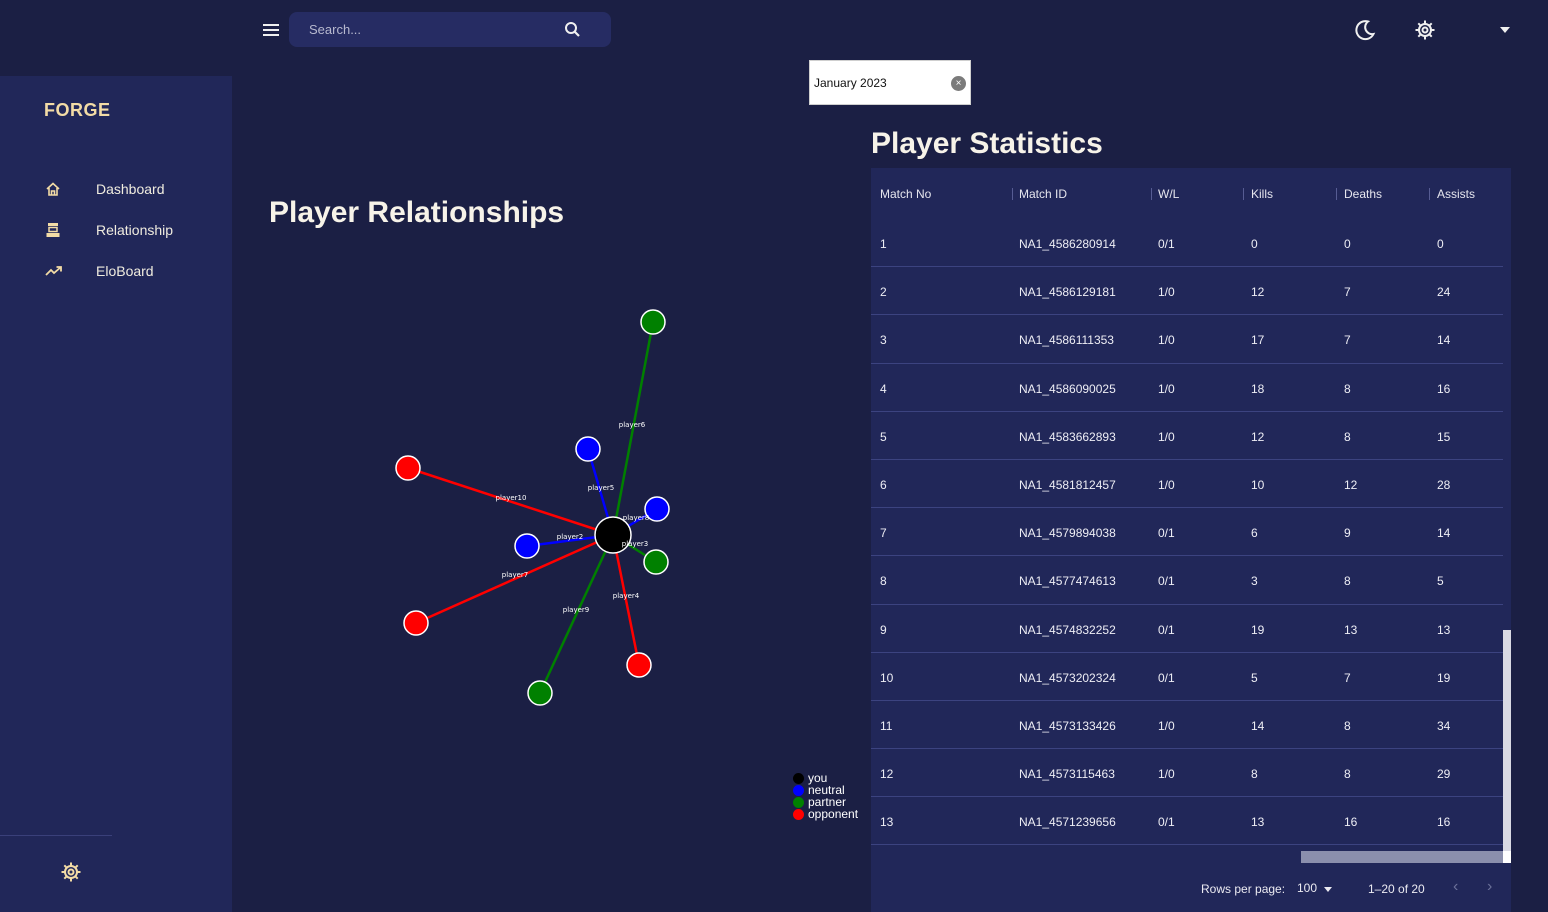 The height and width of the screenshot is (912, 1548). What do you see at coordinates (890, 82) in the screenshot?
I see `date-filter: January 2023 ×` at bounding box center [890, 82].